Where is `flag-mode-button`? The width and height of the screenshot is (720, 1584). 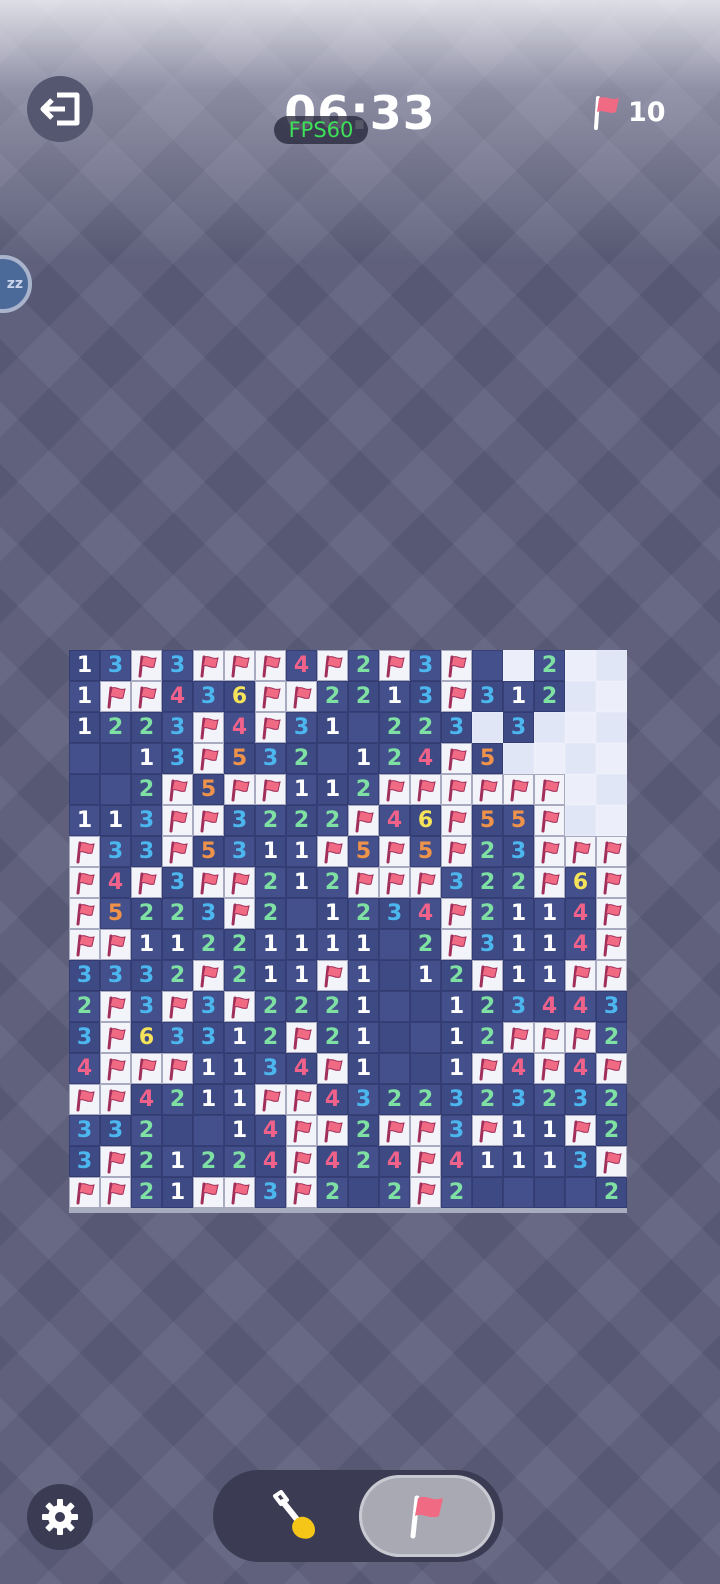
flag-mode-button is located at coordinates (427, 1516).